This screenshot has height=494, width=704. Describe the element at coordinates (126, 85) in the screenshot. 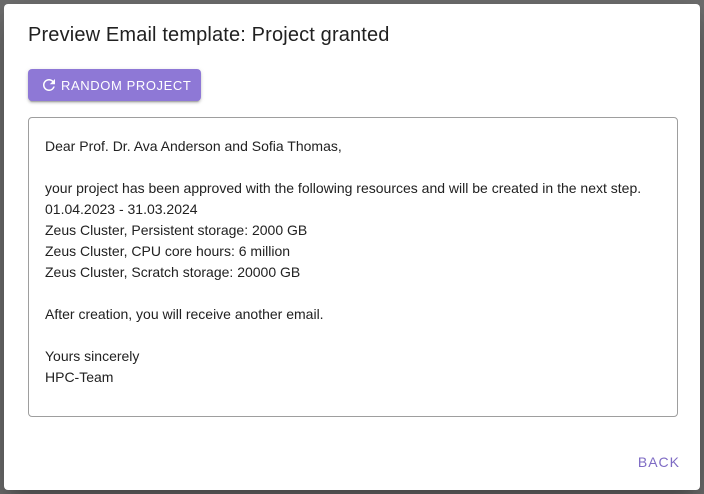

I see `random-project-label: Random Project` at that location.